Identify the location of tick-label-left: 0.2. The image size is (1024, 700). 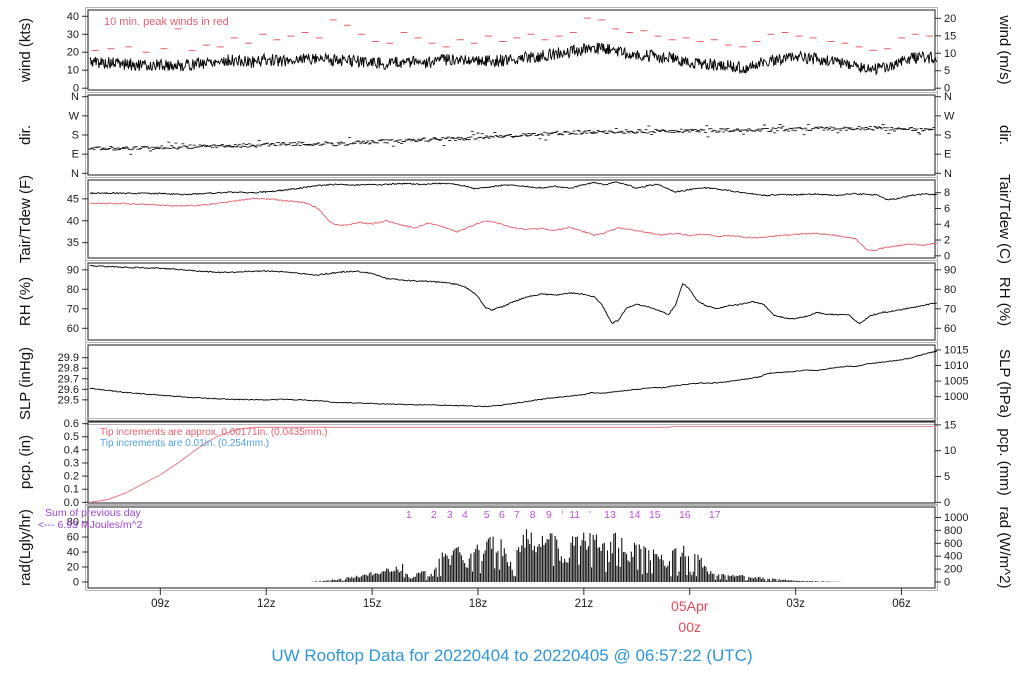
(71, 477).